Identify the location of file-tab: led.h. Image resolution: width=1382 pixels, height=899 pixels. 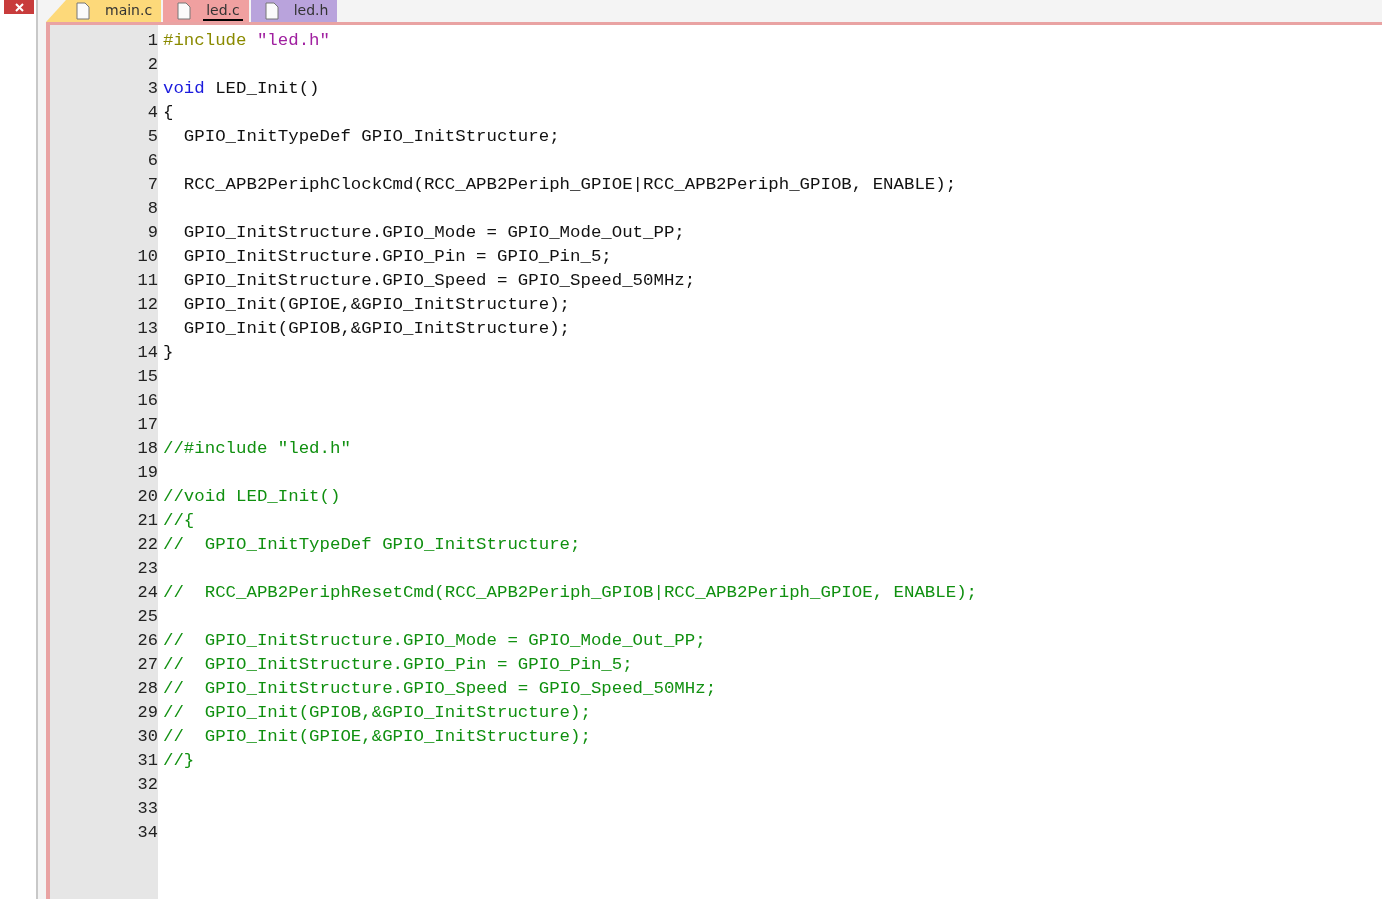
(294, 11).